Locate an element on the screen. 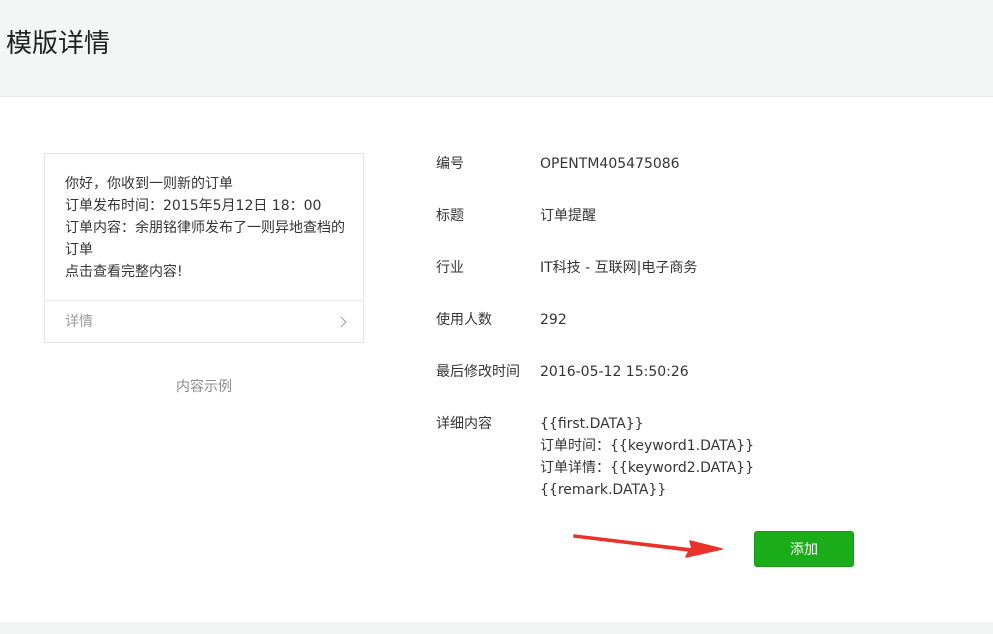 The height and width of the screenshot is (634, 993). info-value-id: OPENTM405475086 is located at coordinates (610, 164).